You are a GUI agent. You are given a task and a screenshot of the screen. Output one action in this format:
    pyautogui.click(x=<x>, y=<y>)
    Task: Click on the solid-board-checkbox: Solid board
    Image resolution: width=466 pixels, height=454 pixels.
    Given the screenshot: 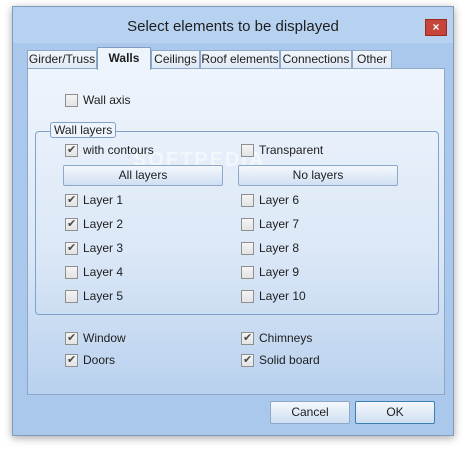 What is the action you would take?
    pyautogui.click(x=280, y=360)
    